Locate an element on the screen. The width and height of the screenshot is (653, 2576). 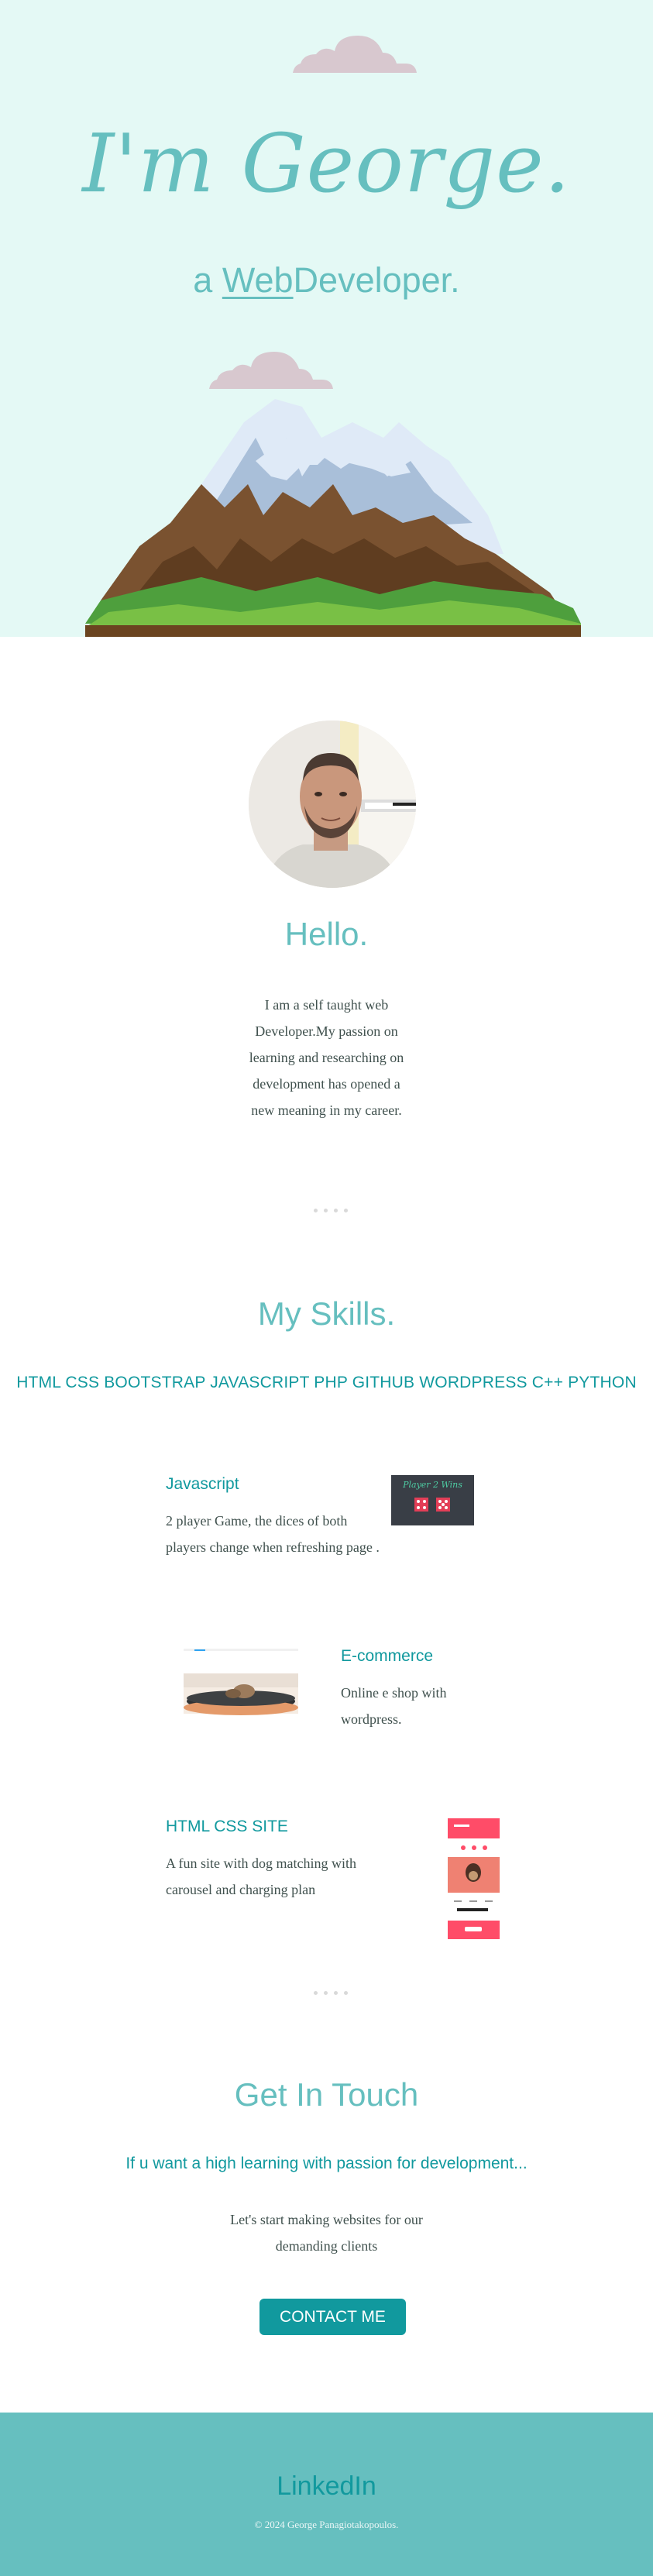
about-line: learning and researching on is located at coordinates (326, 1057).